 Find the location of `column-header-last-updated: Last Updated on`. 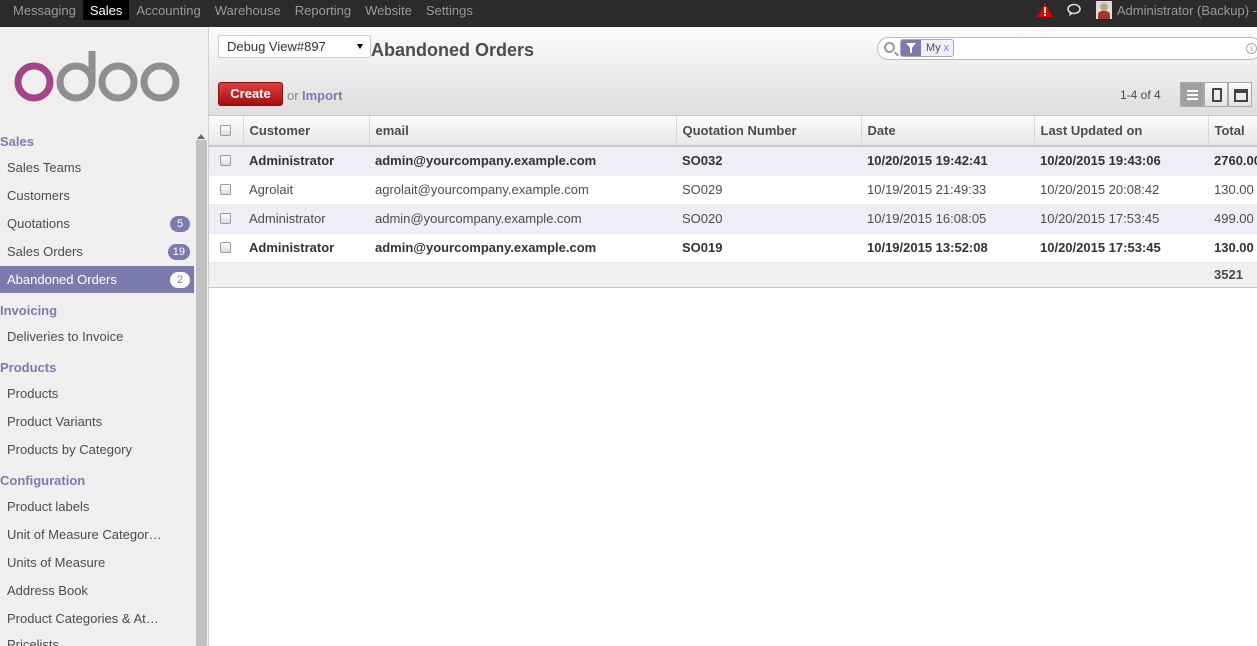

column-header-last-updated: Last Updated on is located at coordinates (1121, 131).